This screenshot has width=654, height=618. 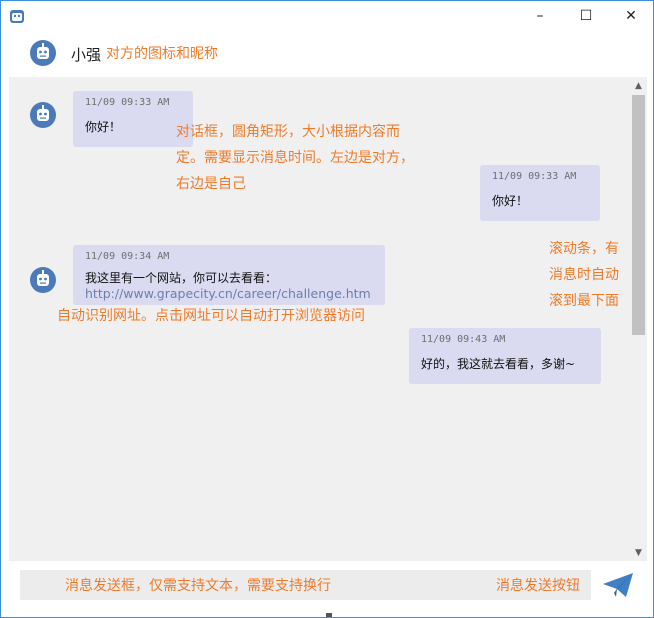 What do you see at coordinates (127, 256) in the screenshot?
I see `message-time: 11/09 09:34 AM` at bounding box center [127, 256].